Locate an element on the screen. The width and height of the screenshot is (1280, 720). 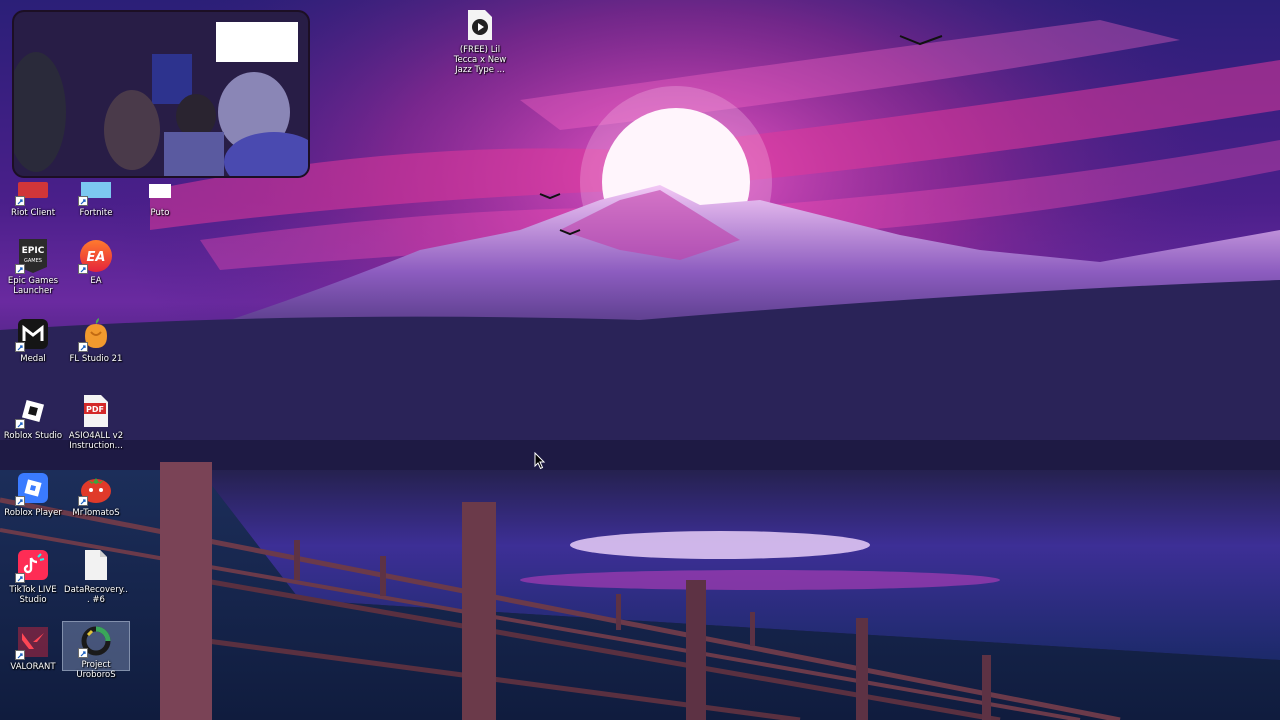
pdf-icon: PDF is located at coordinates (96, 411).